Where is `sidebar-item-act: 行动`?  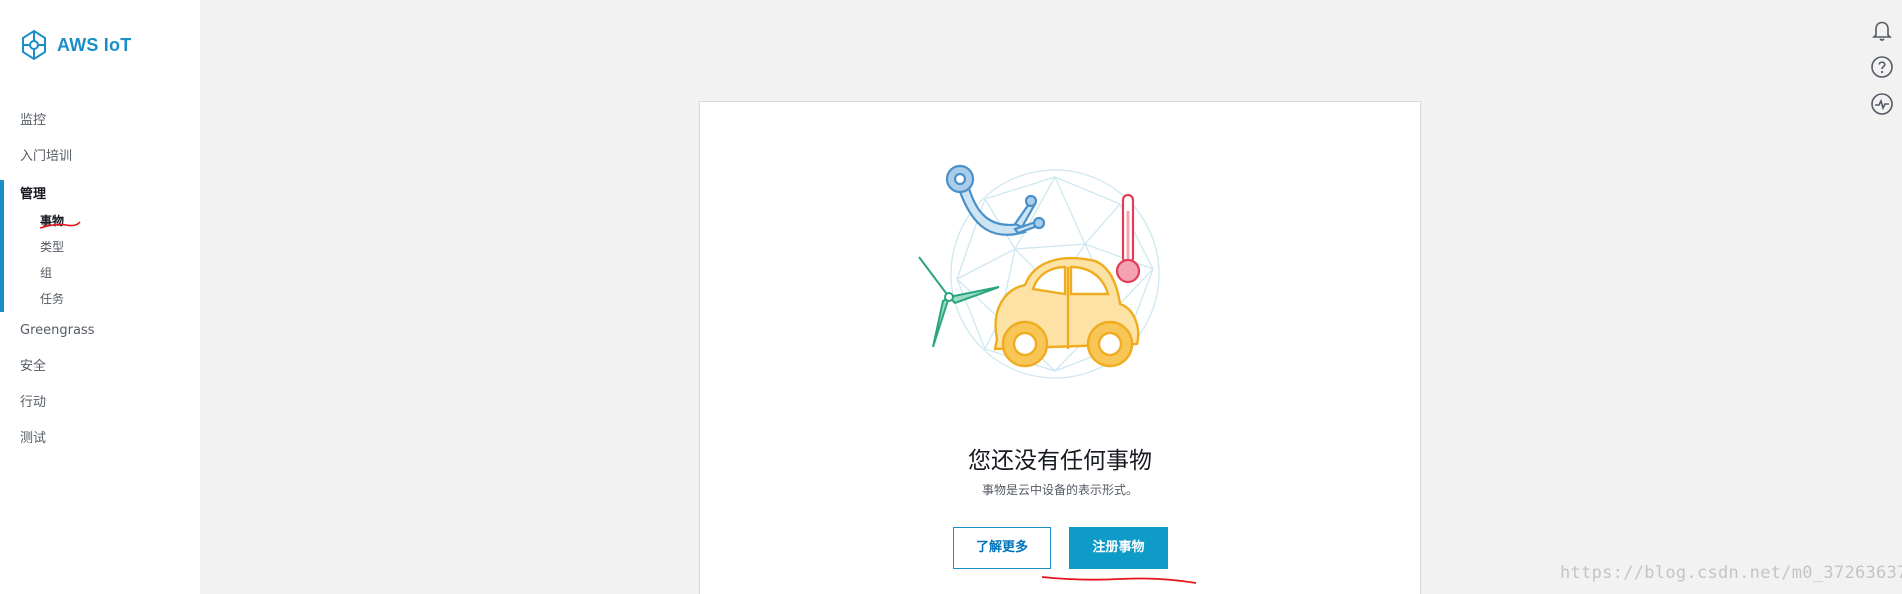
sidebar-item-act: 行动 is located at coordinates (100, 408).